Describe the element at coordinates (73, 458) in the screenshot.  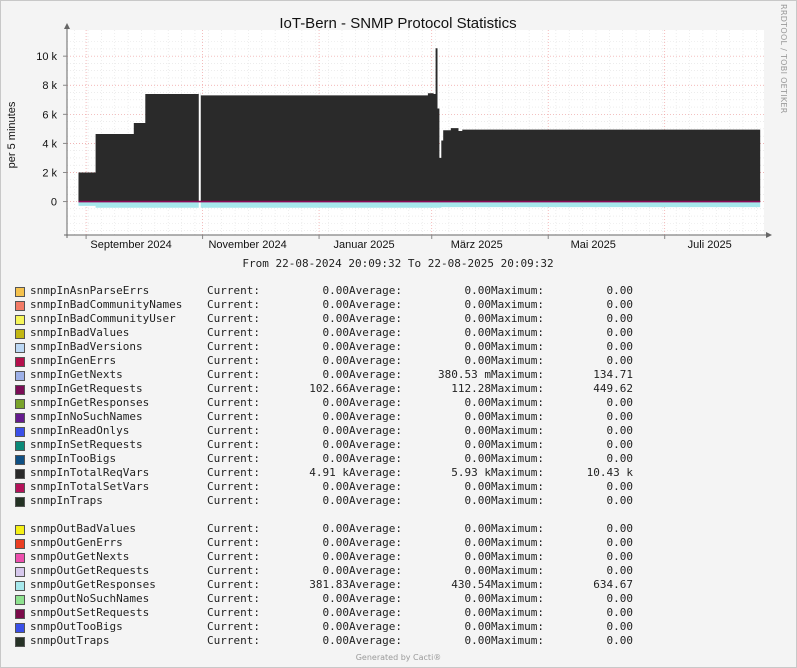
I see `legend-series-name: snmpInTooBigs` at that location.